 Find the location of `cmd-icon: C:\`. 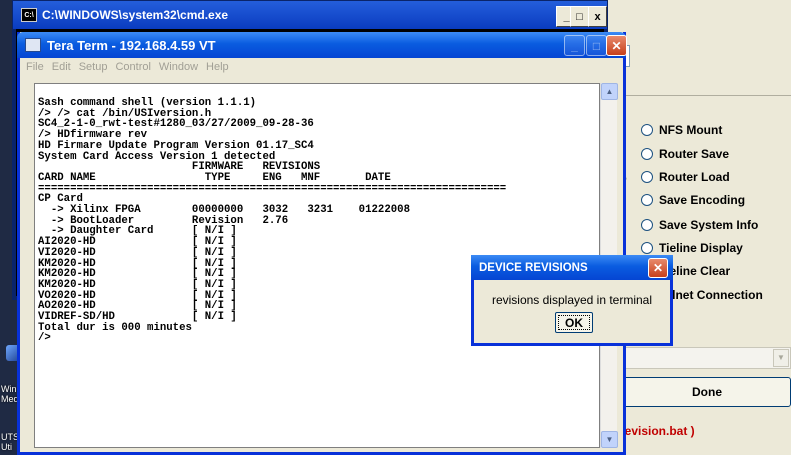

cmd-icon: C:\ is located at coordinates (29, 15).